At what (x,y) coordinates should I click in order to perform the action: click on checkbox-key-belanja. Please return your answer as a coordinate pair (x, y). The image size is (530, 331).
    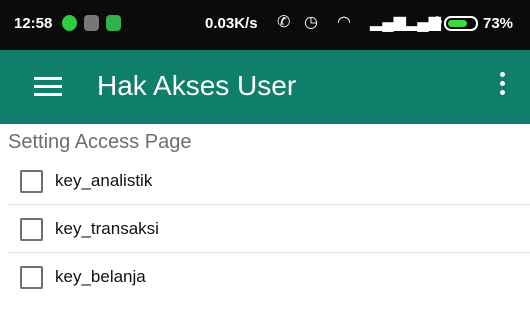
    Looking at the image, I should click on (31, 277).